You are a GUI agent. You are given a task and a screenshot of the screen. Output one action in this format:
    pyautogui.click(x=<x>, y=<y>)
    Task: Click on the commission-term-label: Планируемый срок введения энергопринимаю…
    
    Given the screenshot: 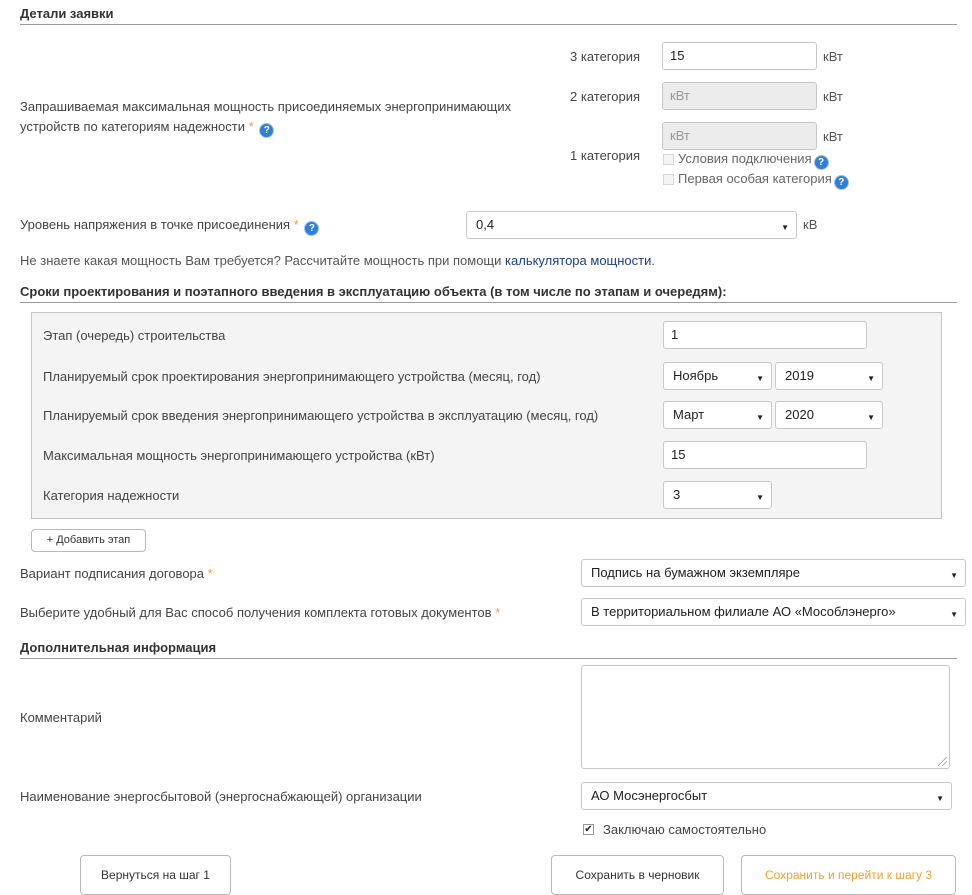 What is the action you would take?
    pyautogui.click(x=321, y=415)
    